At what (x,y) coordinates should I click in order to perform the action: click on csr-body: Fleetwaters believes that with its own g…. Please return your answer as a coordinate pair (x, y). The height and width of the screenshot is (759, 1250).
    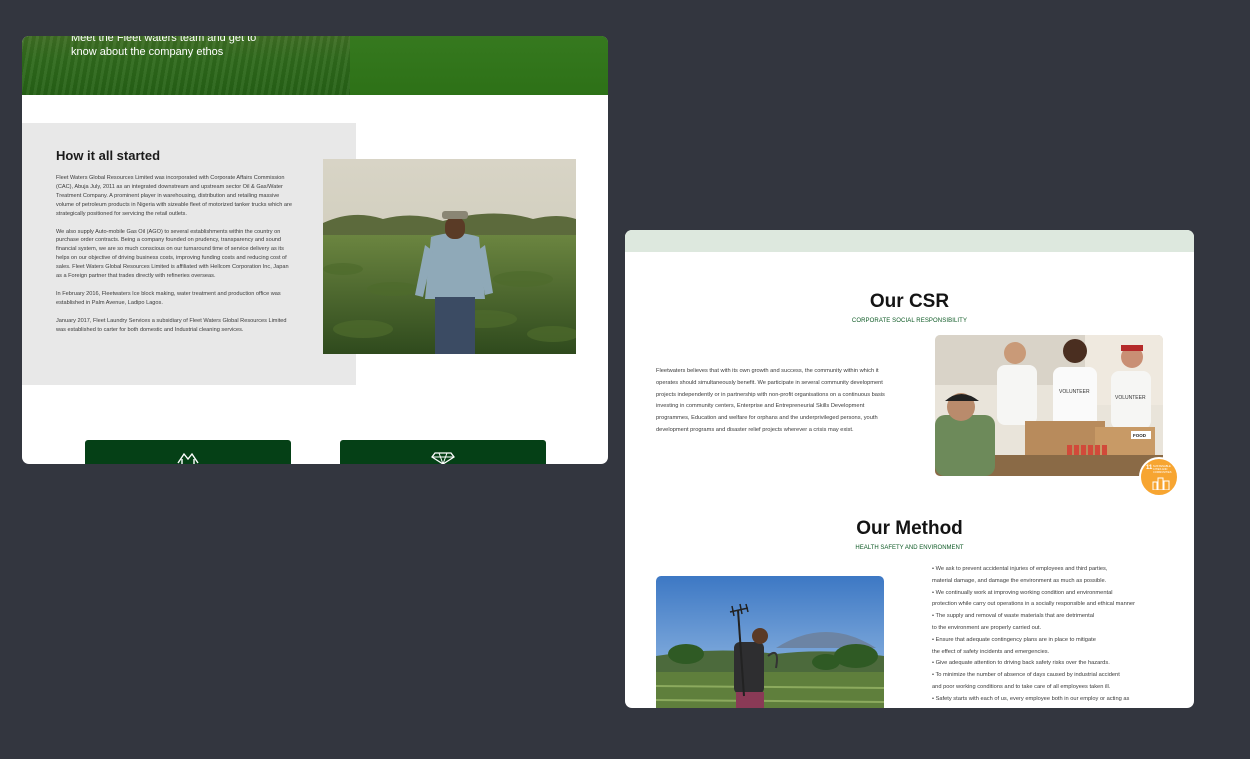
    Looking at the image, I should click on (770, 400).